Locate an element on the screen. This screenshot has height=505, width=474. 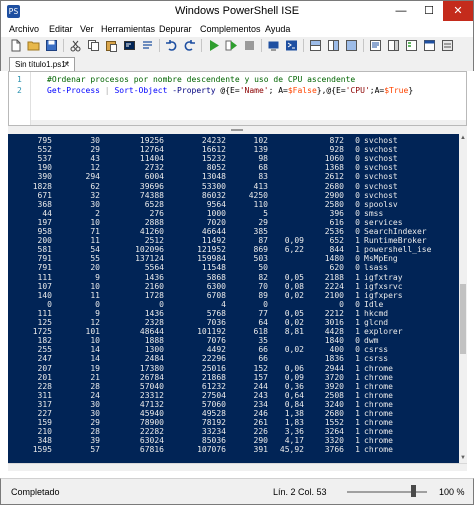
undo-icon is located at coordinates (171, 45).